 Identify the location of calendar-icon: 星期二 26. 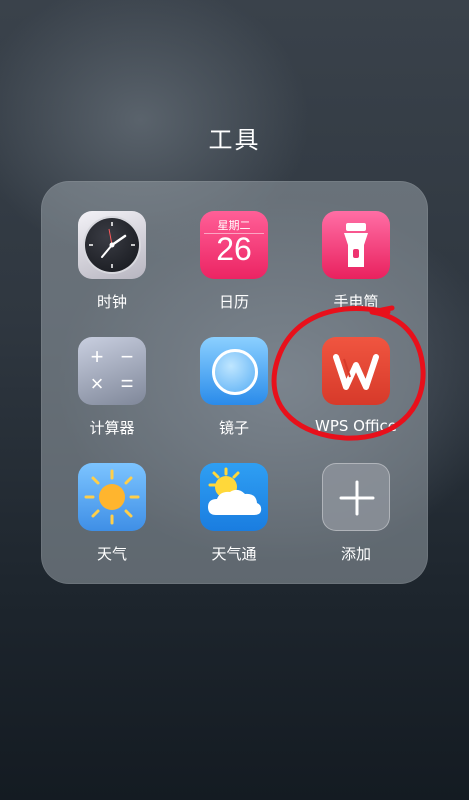
(234, 245).